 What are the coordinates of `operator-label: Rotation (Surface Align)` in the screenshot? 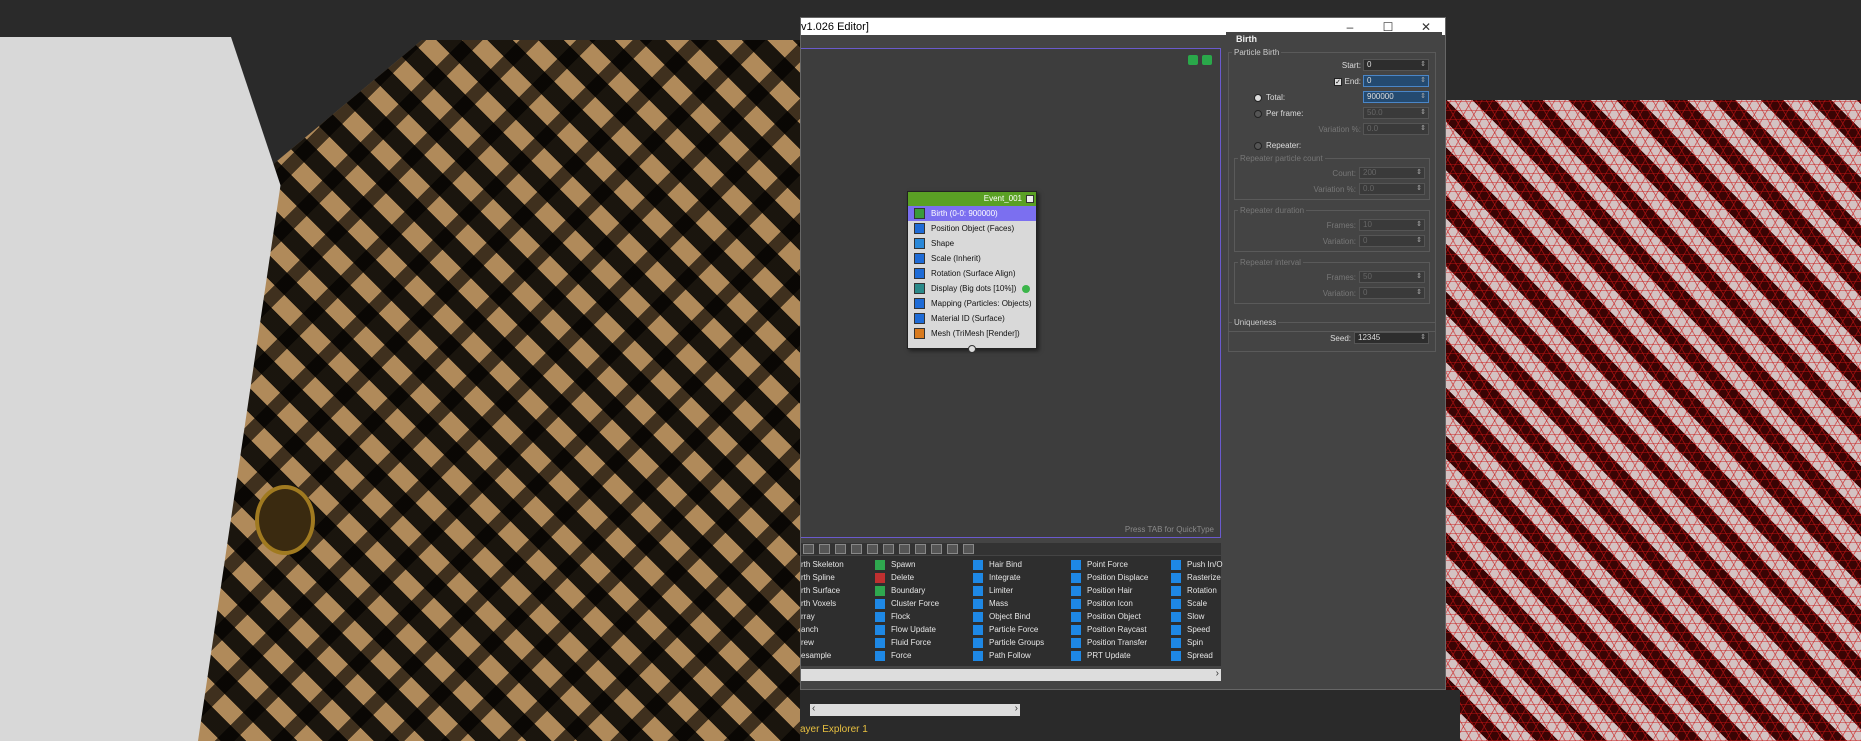 It's located at (973, 273).